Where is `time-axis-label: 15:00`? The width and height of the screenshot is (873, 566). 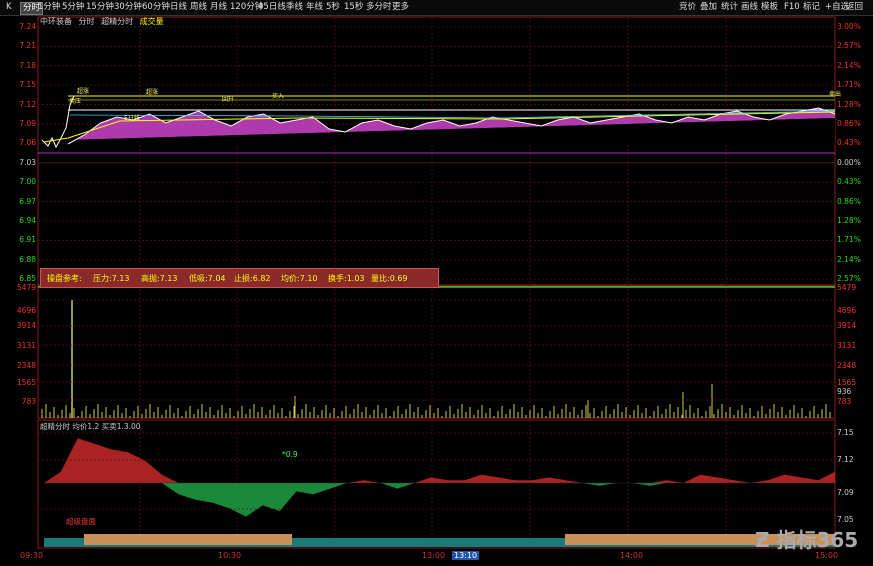
time-axis-label: 15:00 is located at coordinates (827, 555).